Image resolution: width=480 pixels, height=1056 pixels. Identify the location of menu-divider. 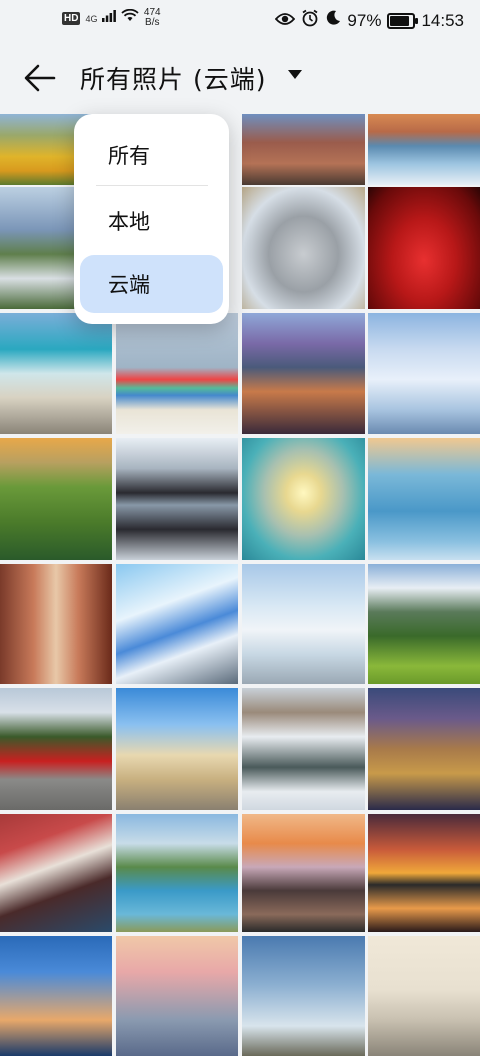
(152, 185).